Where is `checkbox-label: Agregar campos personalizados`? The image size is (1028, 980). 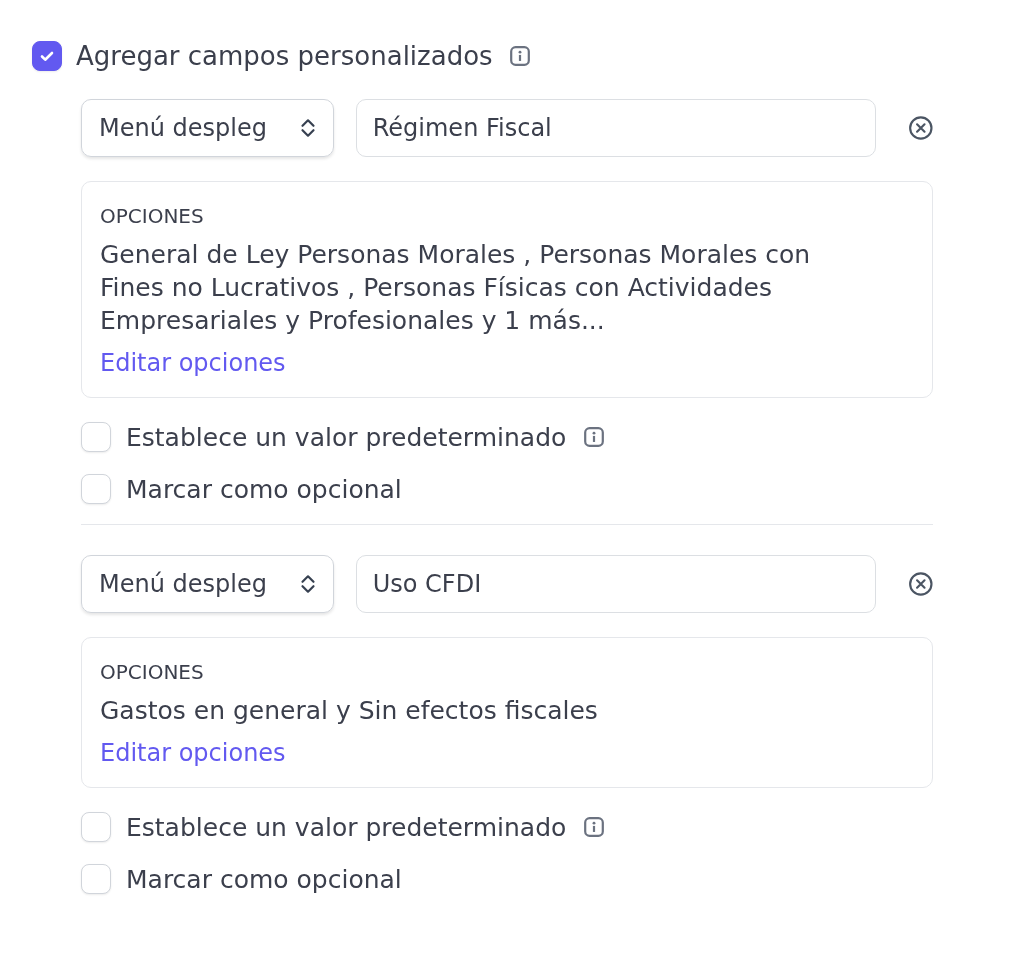 checkbox-label: Agregar campos personalizados is located at coordinates (284, 56).